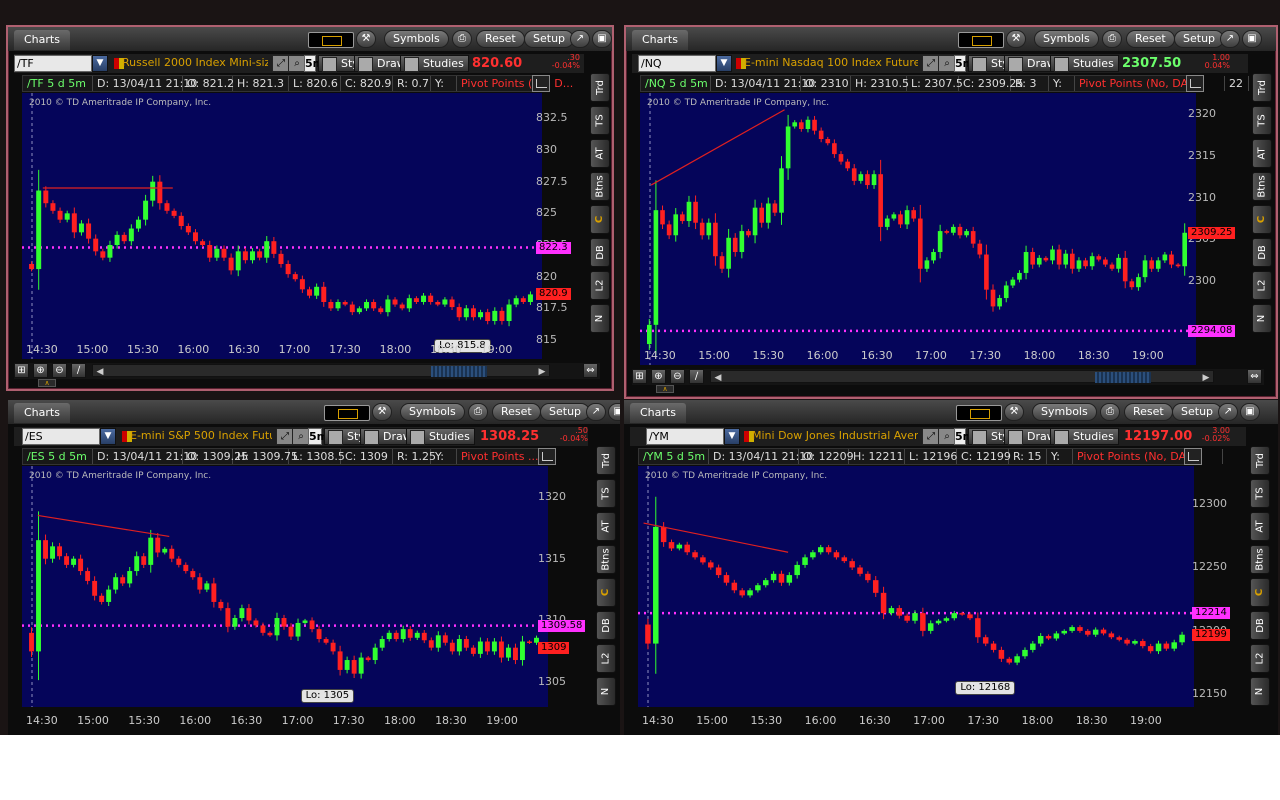 The image size is (1280, 800). What do you see at coordinates (321, 370) in the screenshot?
I see `scroll-track: ◀ ▶` at bounding box center [321, 370].